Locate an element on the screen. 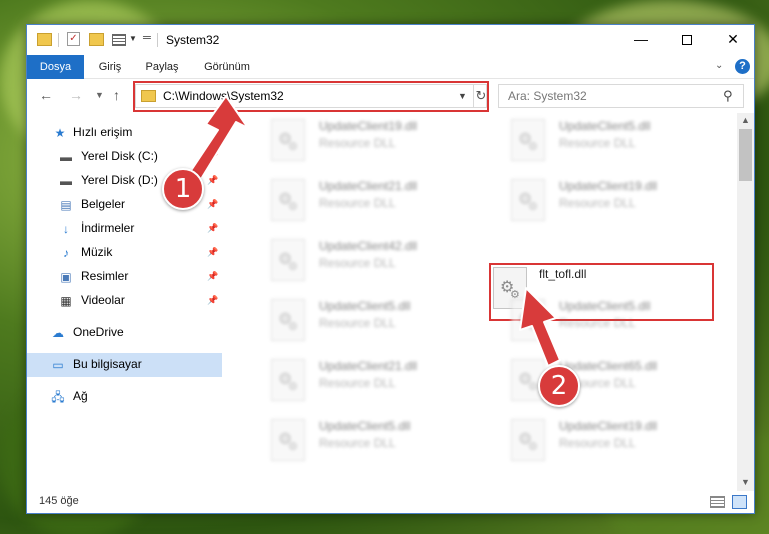  scroll-down-icon: ▼ is located at coordinates (745, 482).